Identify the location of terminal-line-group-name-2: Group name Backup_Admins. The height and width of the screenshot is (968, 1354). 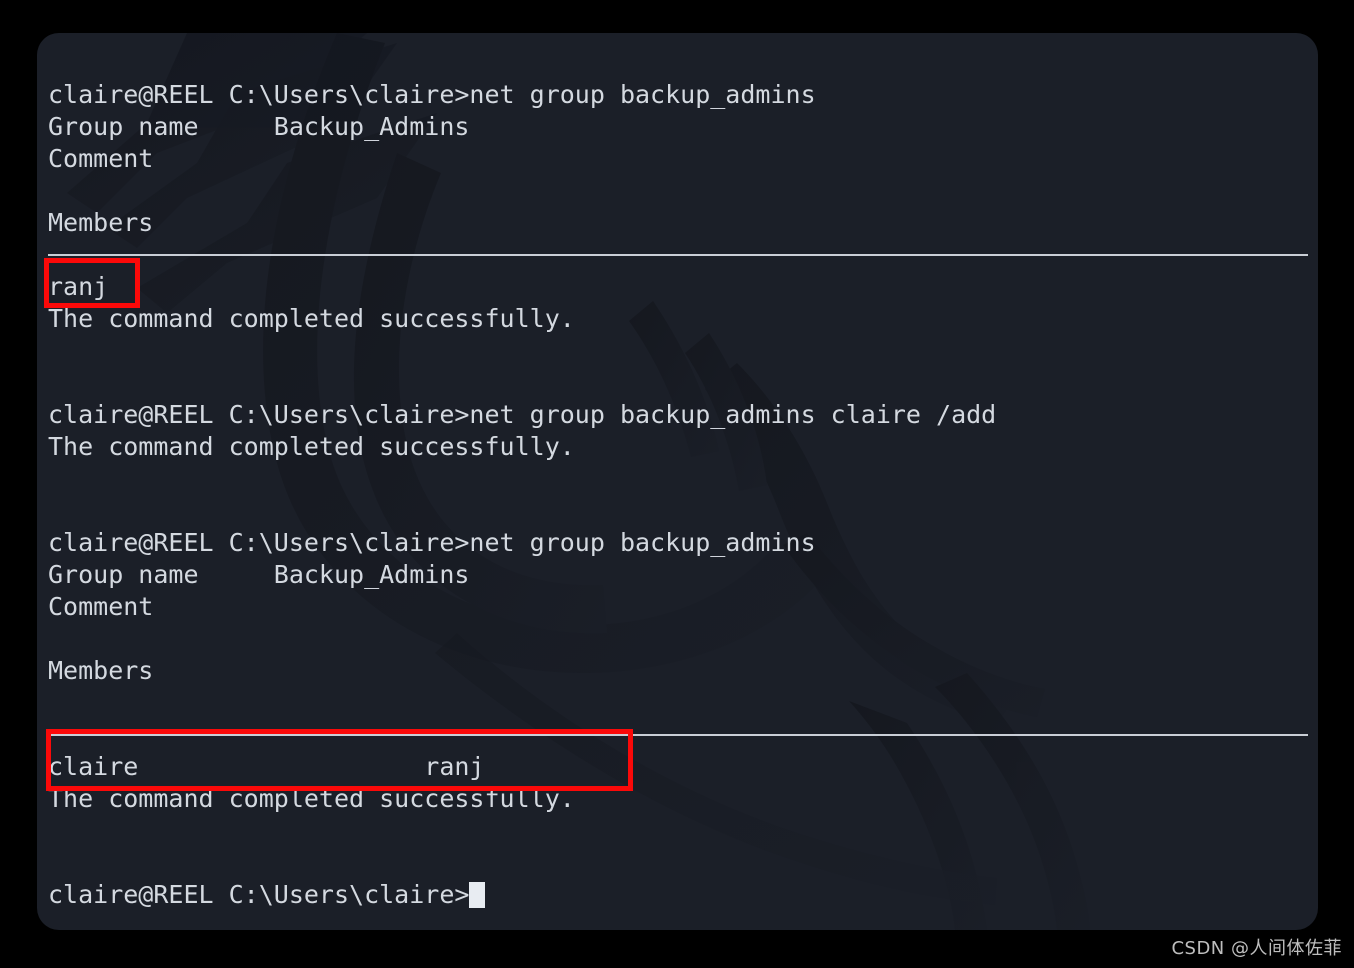
(259, 574).